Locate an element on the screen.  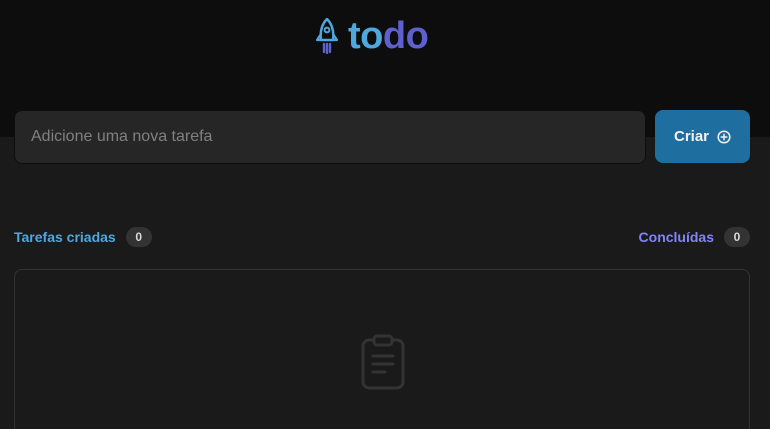
app-logo: todo is located at coordinates (372, 36).